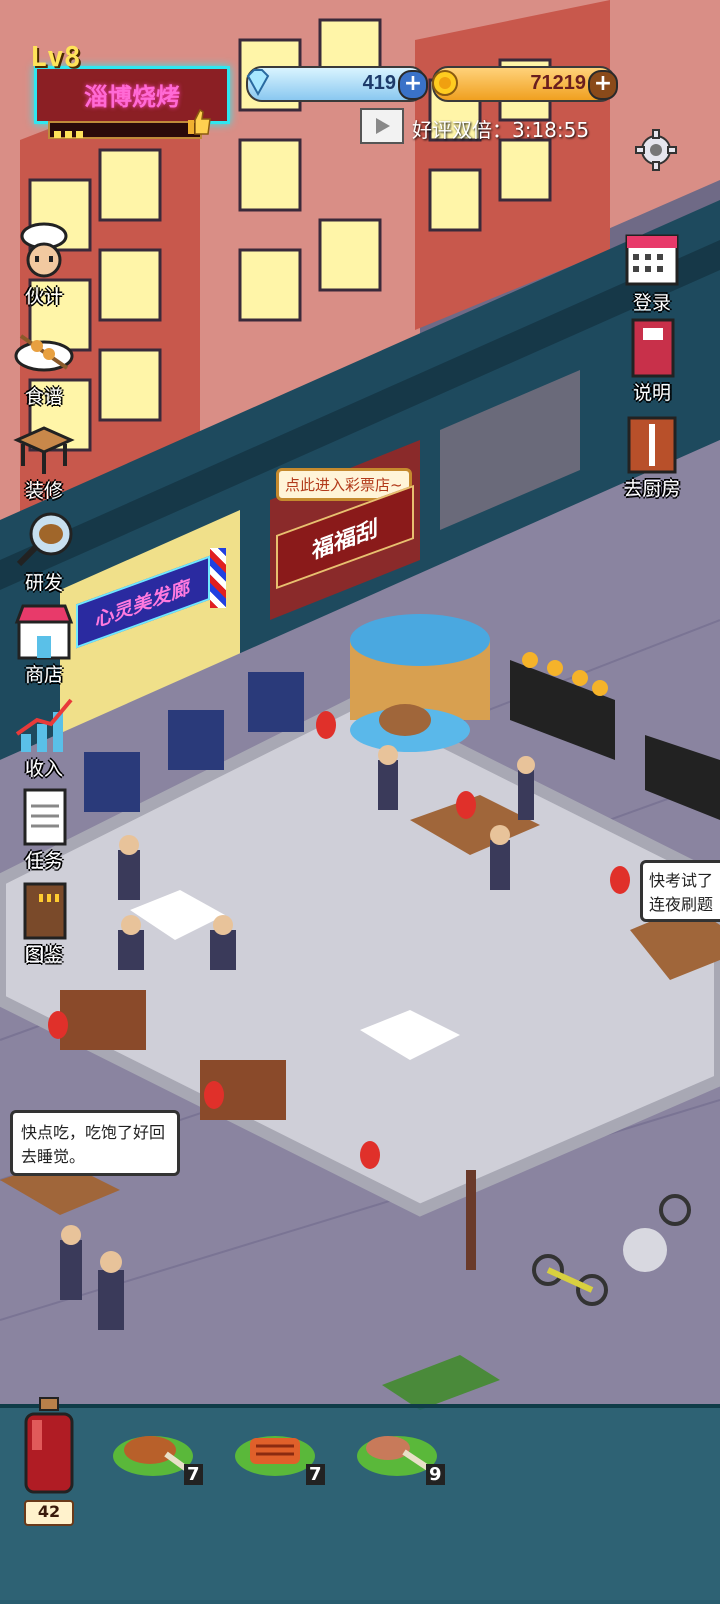  What do you see at coordinates (55, 56) in the screenshot?
I see `level-label: Lv8` at bounding box center [55, 56].